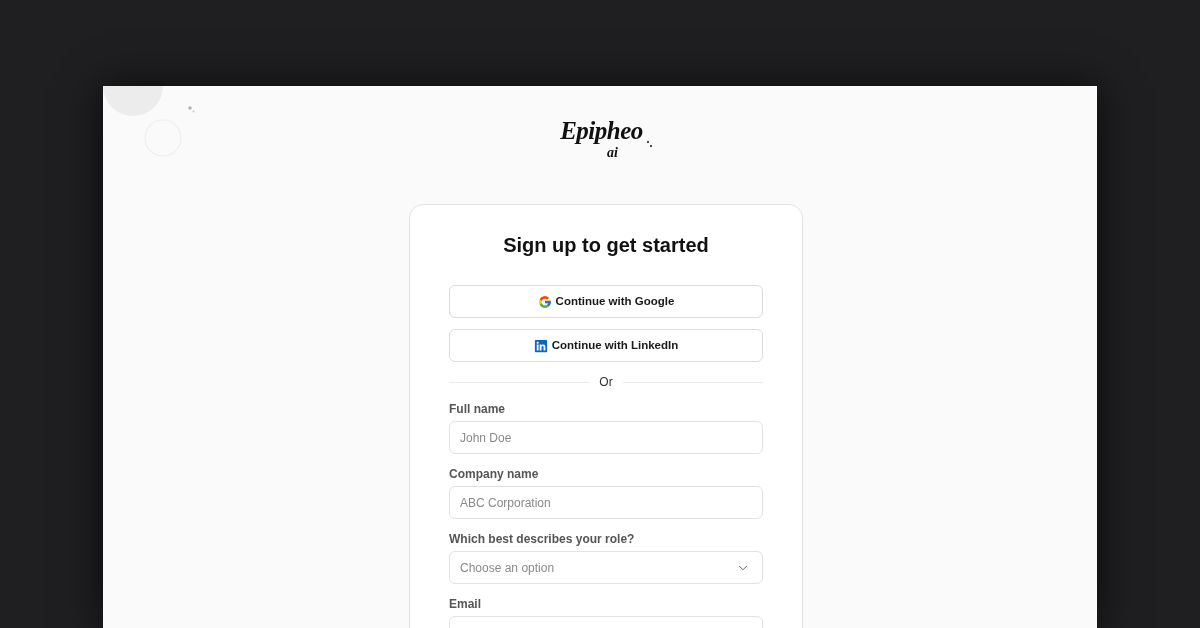 The width and height of the screenshot is (1200, 628). I want to click on google-g-icon, so click(544, 301).